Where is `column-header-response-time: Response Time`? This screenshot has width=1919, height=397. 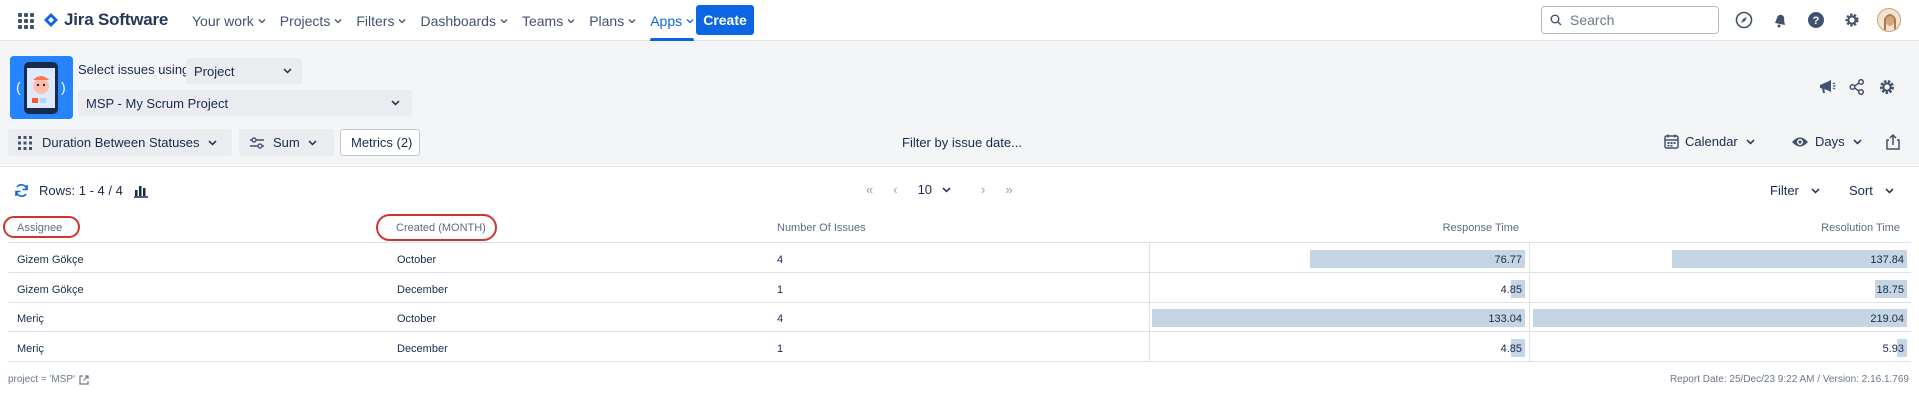 column-header-response-time: Response Time is located at coordinates (1459, 228).